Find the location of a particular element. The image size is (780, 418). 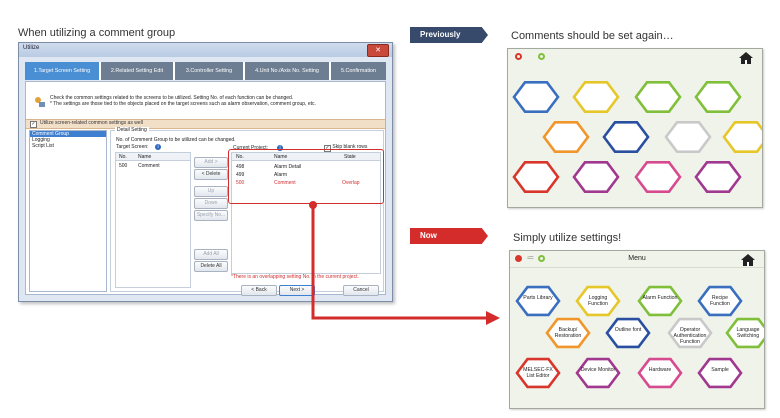

settings-category-list: Comment Group Logging Script List is located at coordinates (68, 211).